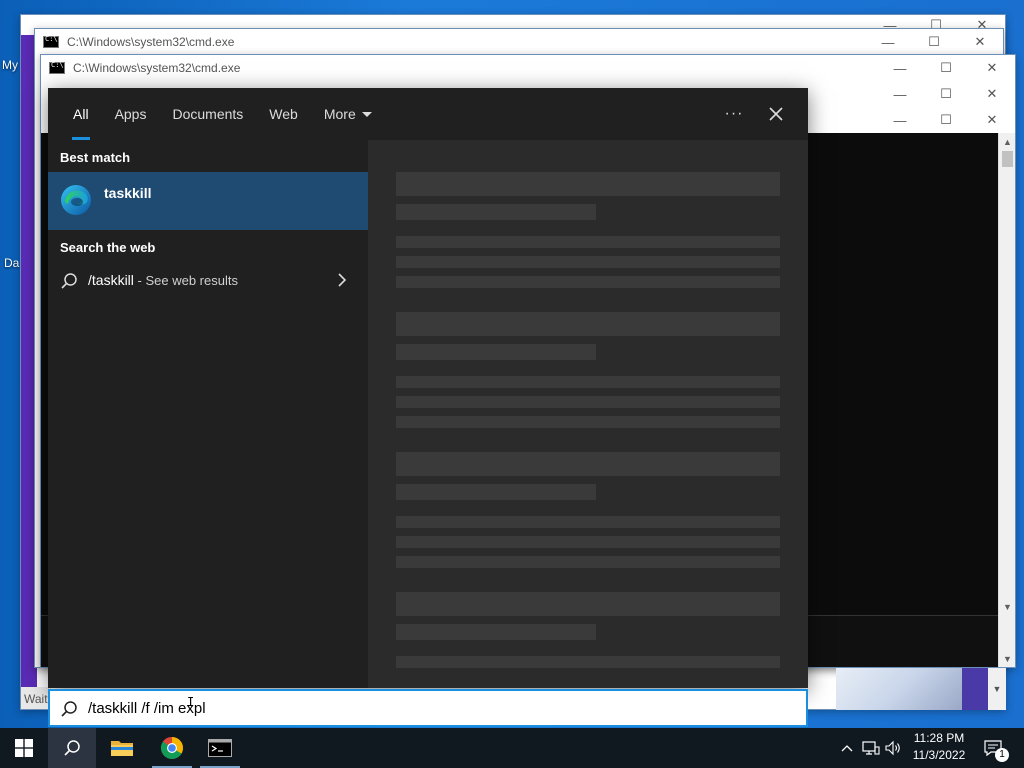 The height and width of the screenshot is (768, 1024). I want to click on clock: 11:28 PM 11/3/2022, so click(939, 748).